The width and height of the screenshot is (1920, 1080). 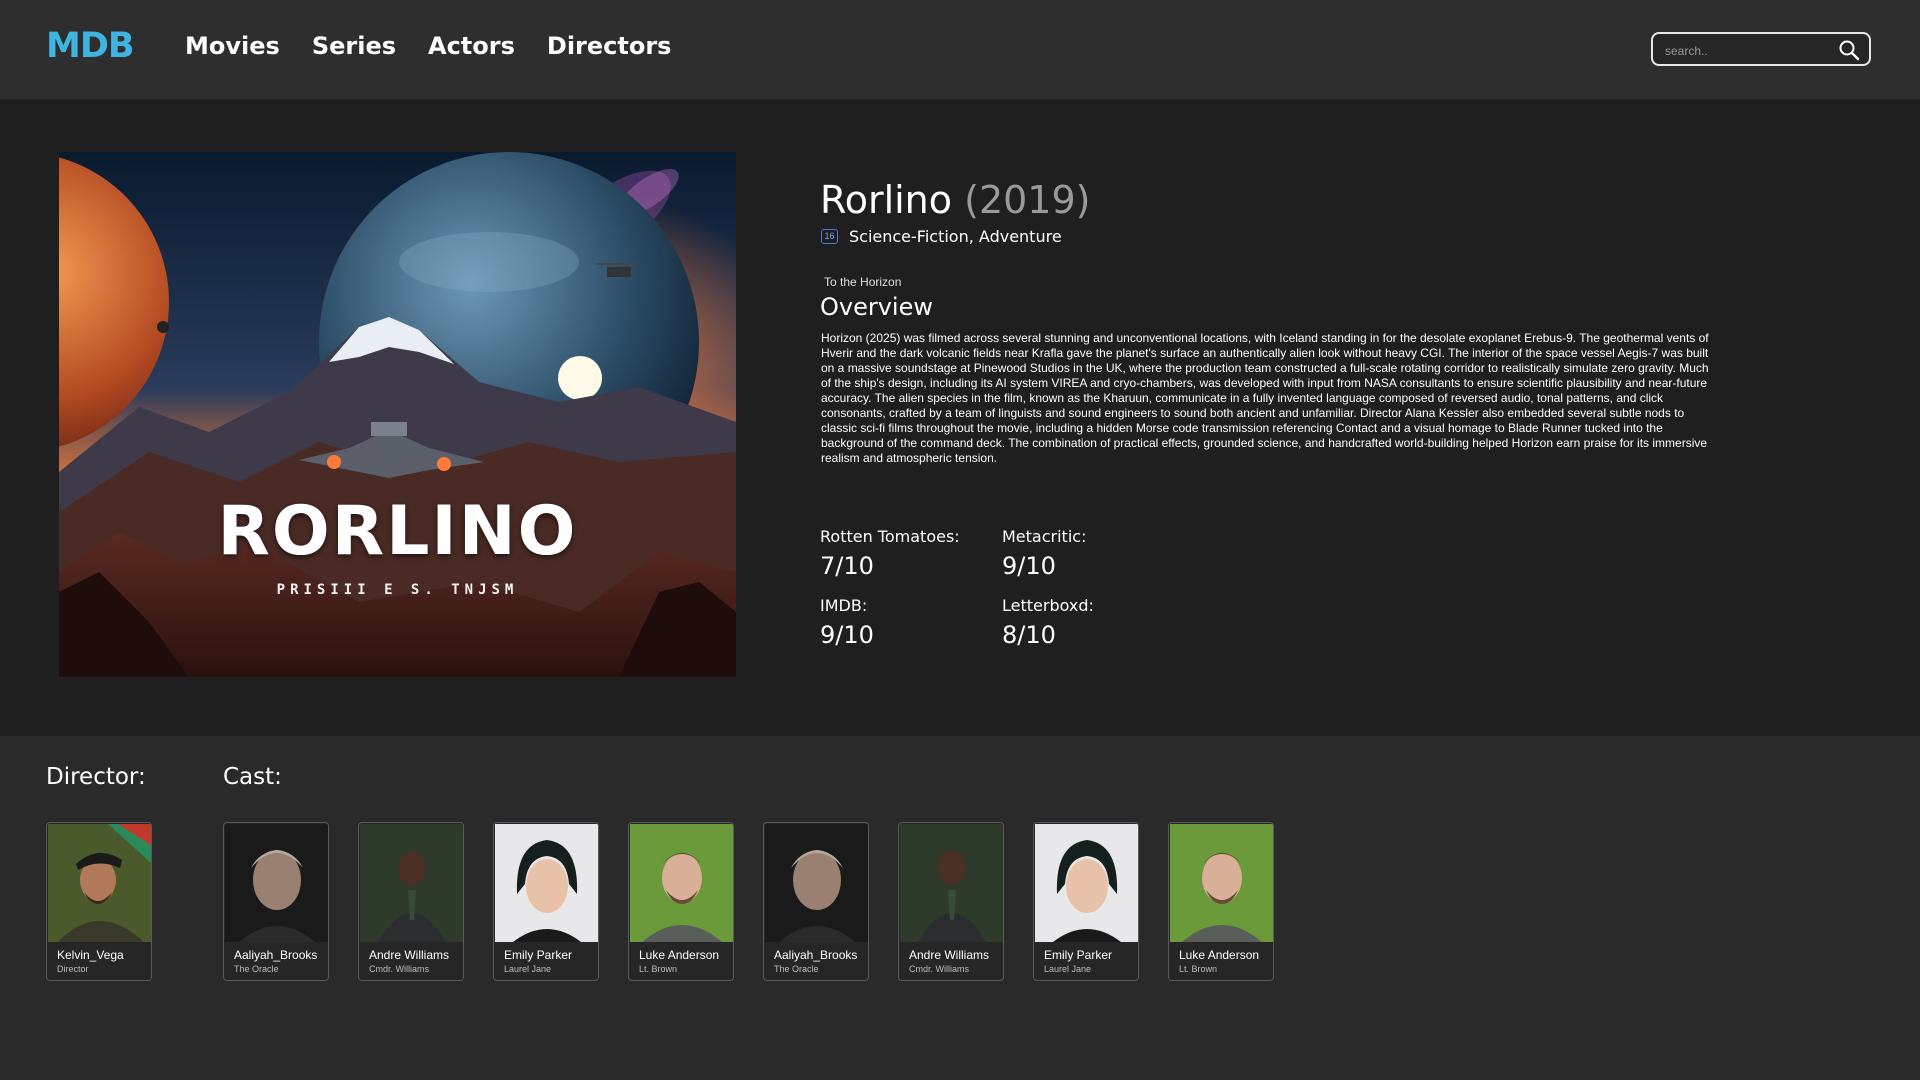 What do you see at coordinates (863, 282) in the screenshot?
I see `movie-tagline: To the Horizon` at bounding box center [863, 282].